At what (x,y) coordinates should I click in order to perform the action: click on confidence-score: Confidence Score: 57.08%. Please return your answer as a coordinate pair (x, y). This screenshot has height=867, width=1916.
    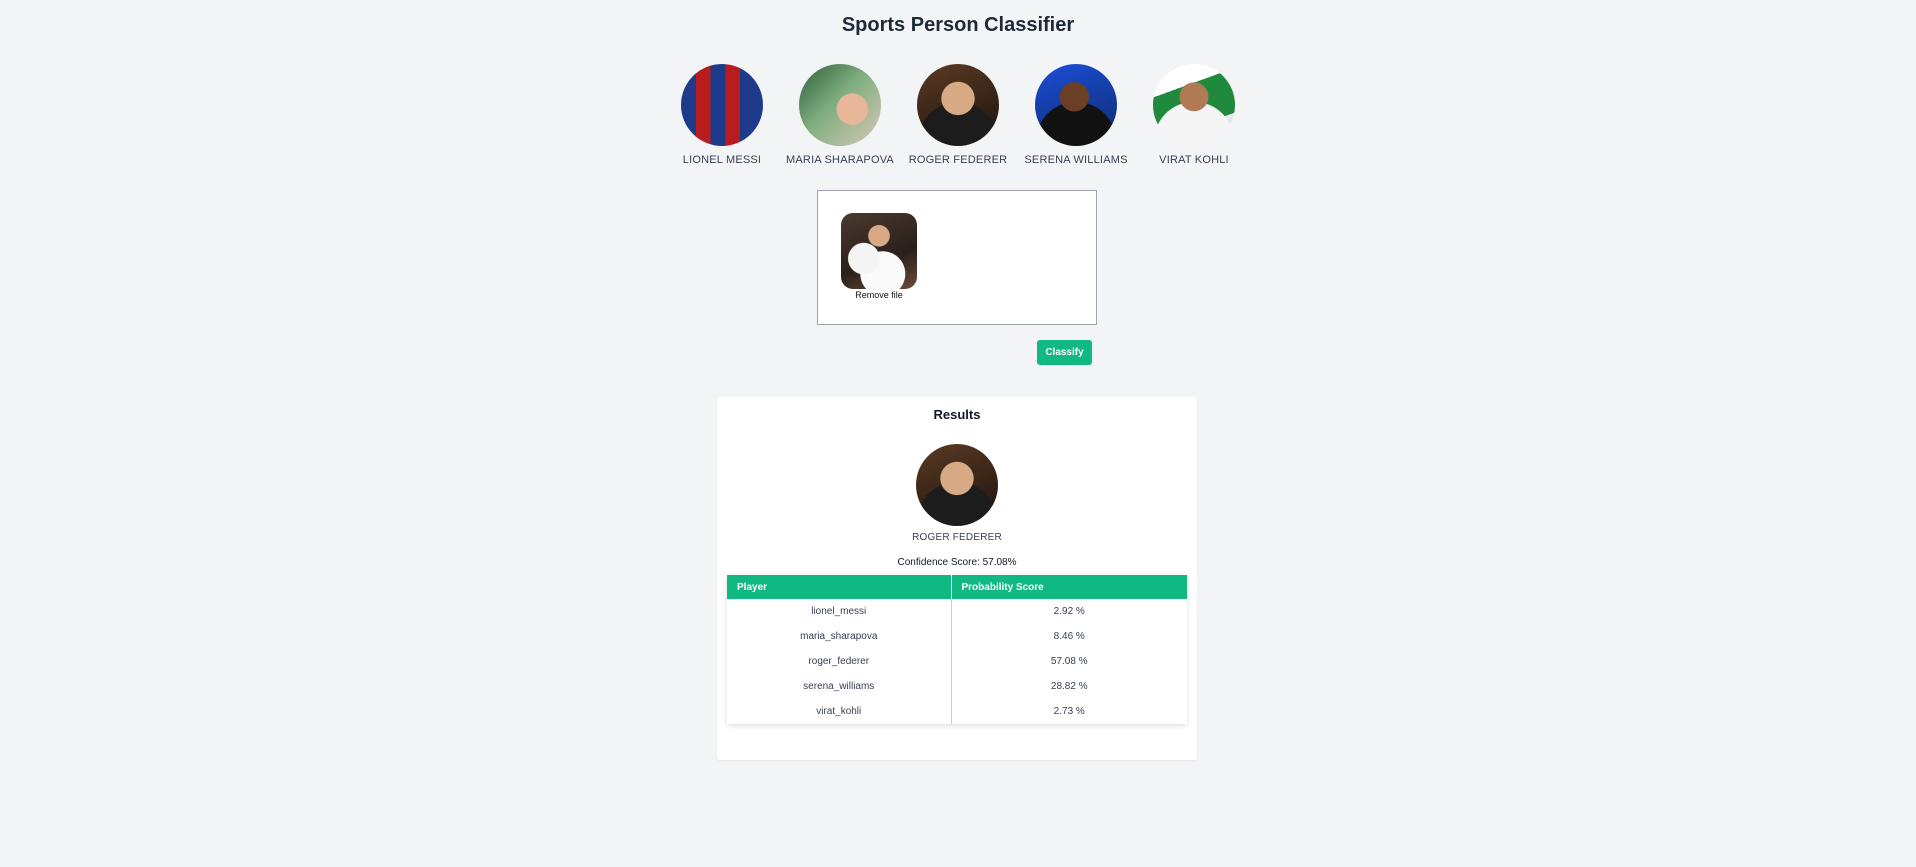
    Looking at the image, I should click on (957, 562).